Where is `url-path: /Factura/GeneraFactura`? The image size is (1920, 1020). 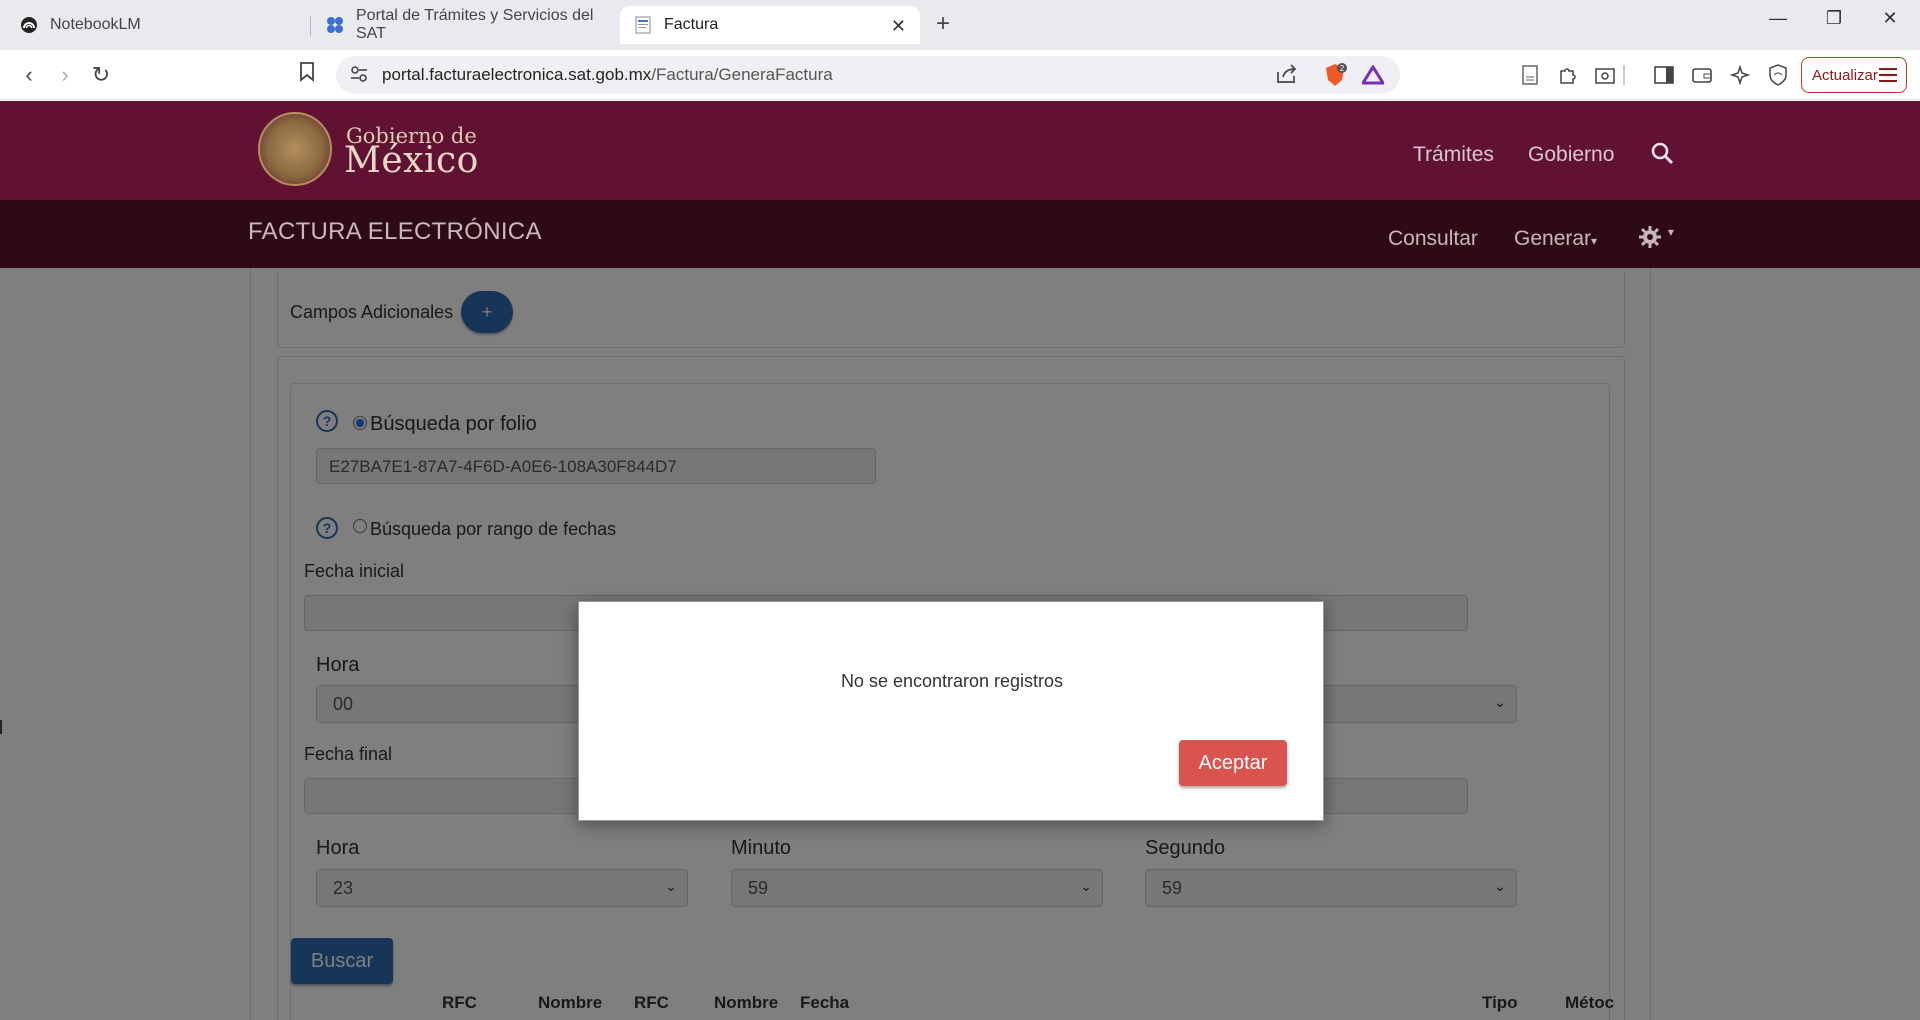 url-path: /Factura/GeneraFactura is located at coordinates (742, 74).